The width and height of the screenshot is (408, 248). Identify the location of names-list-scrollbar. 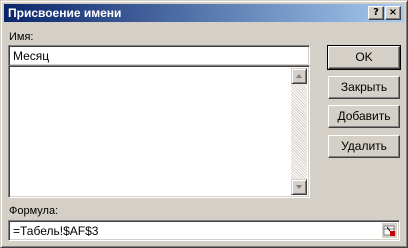
(299, 131).